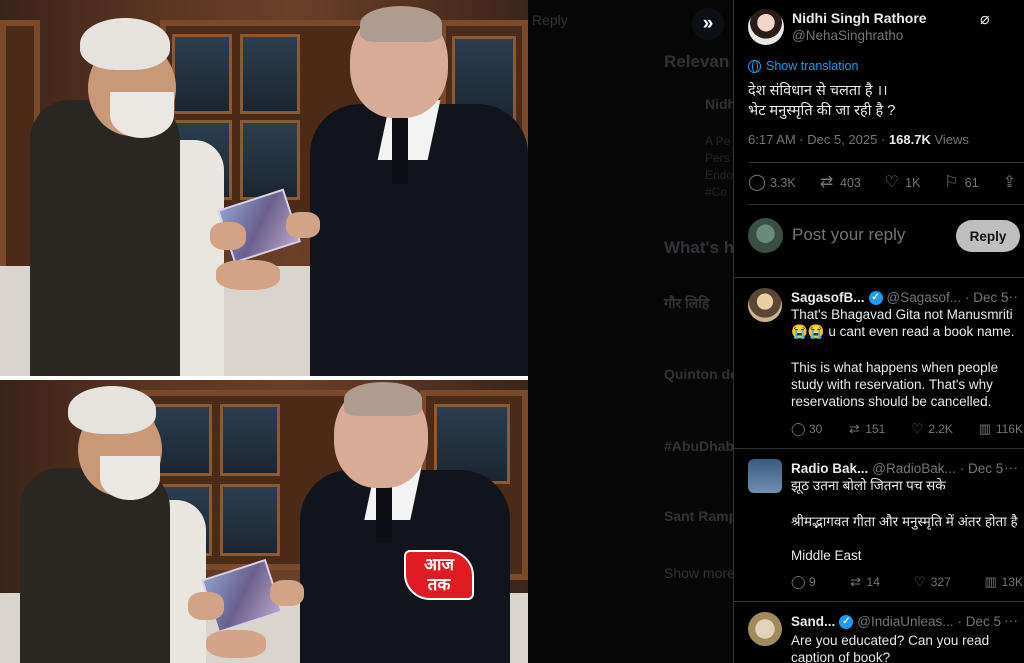 Image resolution: width=1024 pixels, height=663 pixels. What do you see at coordinates (698, 573) in the screenshot?
I see `bg-show-more: Show more` at bounding box center [698, 573].